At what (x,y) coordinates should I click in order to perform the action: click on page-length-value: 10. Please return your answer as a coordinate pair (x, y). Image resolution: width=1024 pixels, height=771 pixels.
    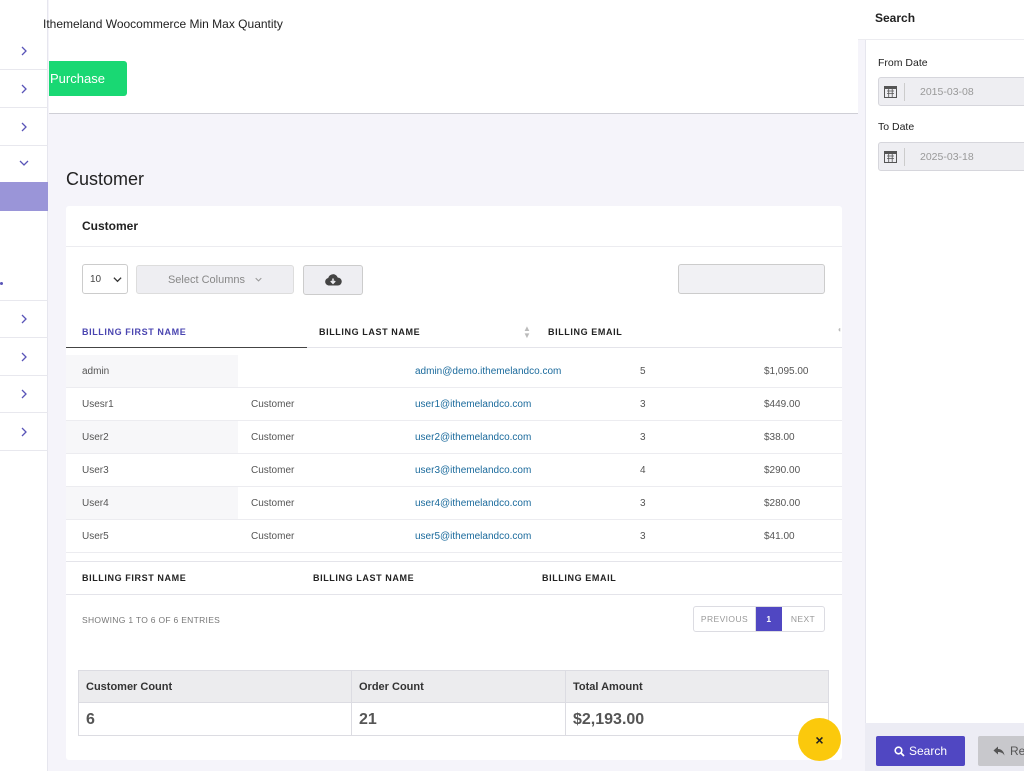
    Looking at the image, I should click on (96, 279).